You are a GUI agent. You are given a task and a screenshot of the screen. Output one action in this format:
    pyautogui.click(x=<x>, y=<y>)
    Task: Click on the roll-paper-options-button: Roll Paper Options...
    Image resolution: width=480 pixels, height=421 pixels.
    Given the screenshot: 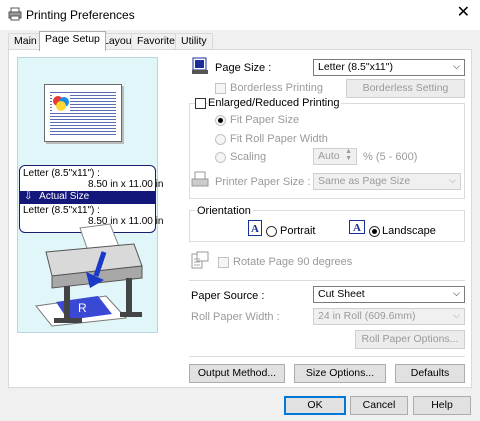 What is the action you would take?
    pyautogui.click(x=410, y=339)
    